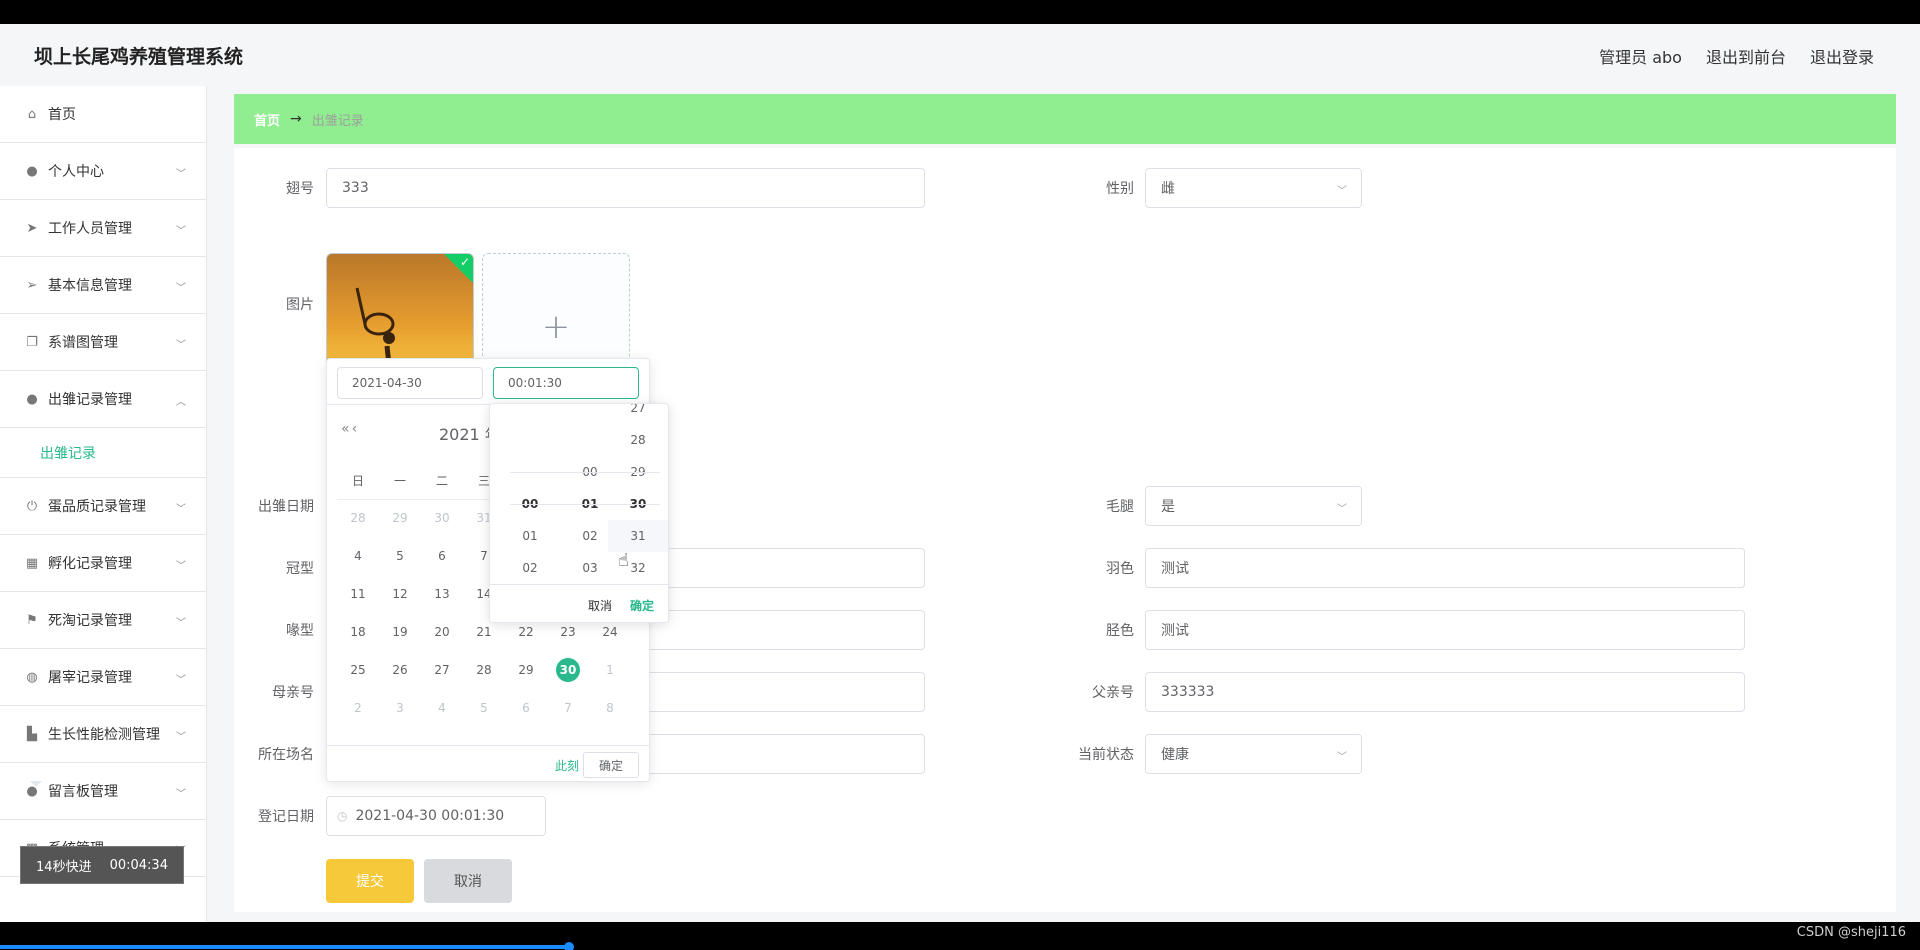 The image size is (1920, 950). What do you see at coordinates (103, 563) in the screenshot?
I see `sidebar-item-incubation: ▦ 孵化记录管理 ﹀` at bounding box center [103, 563].